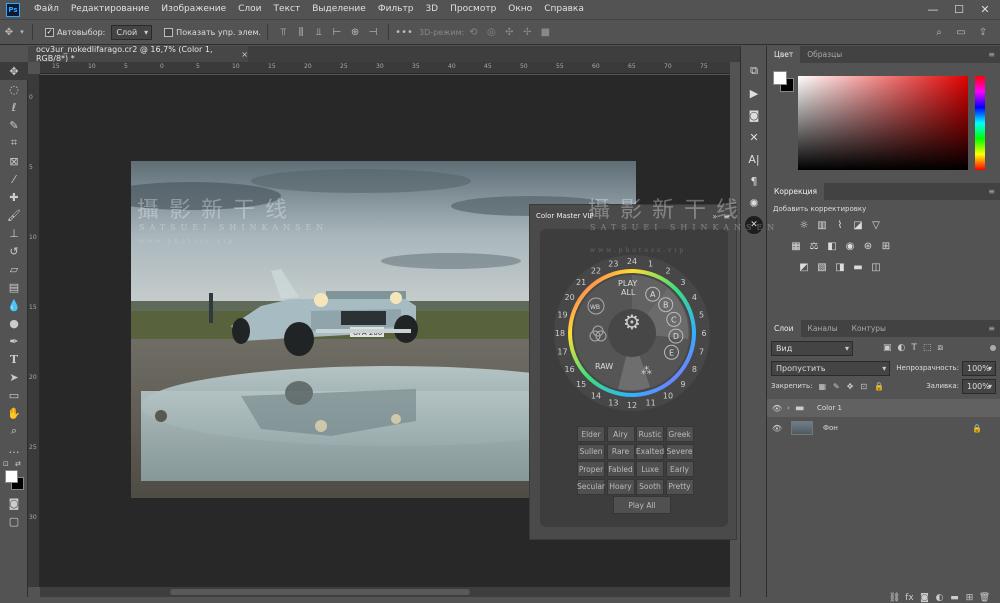 This screenshot has height=603, width=1000. What do you see at coordinates (404, 32) in the screenshot?
I see `more-options-icon: •••` at bounding box center [404, 32].